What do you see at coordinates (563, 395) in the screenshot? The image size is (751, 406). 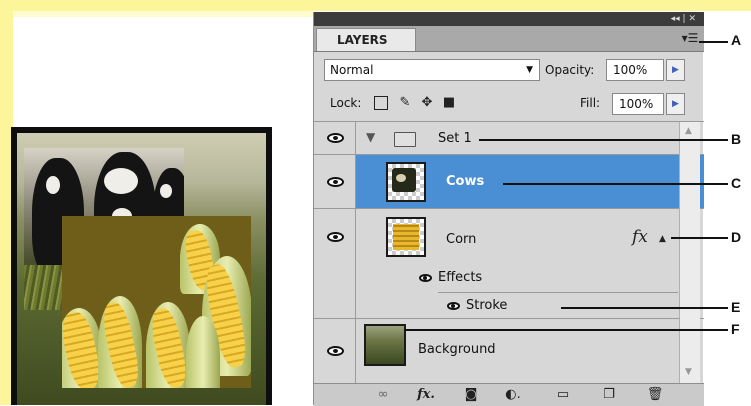 I see `new-group-icon: ▭` at bounding box center [563, 395].